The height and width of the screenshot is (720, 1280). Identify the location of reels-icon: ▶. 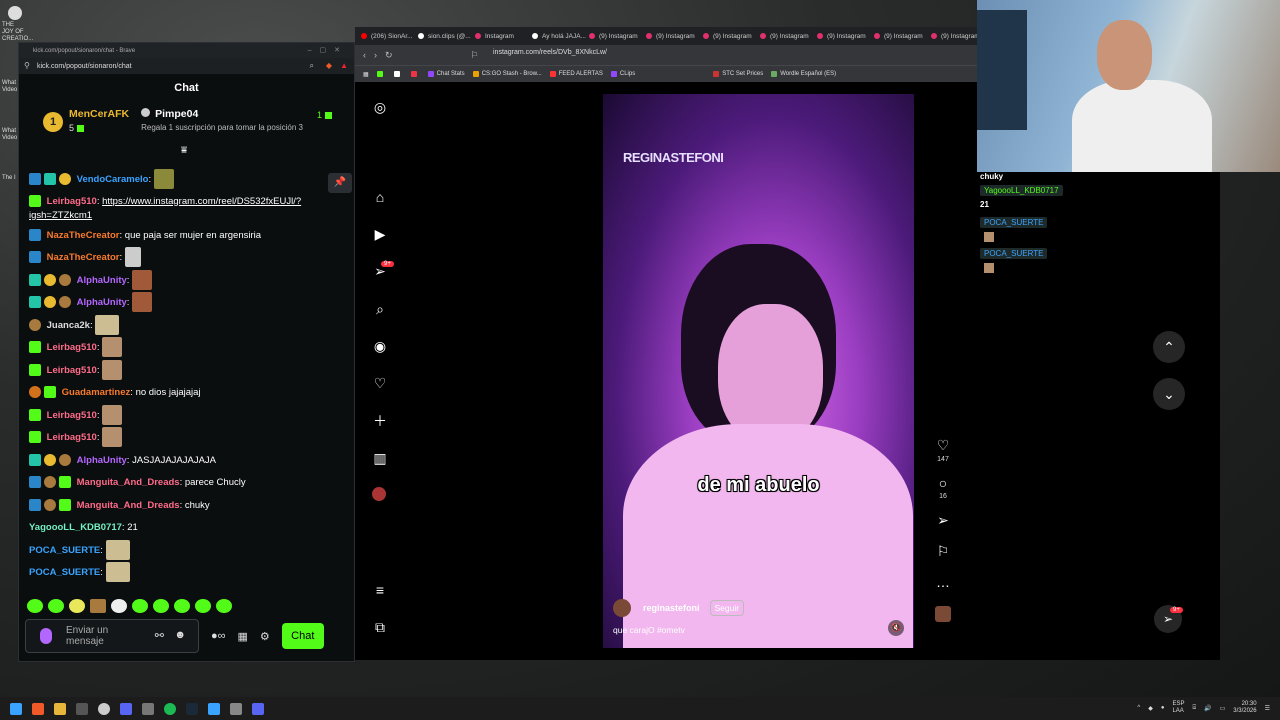
(380, 234).